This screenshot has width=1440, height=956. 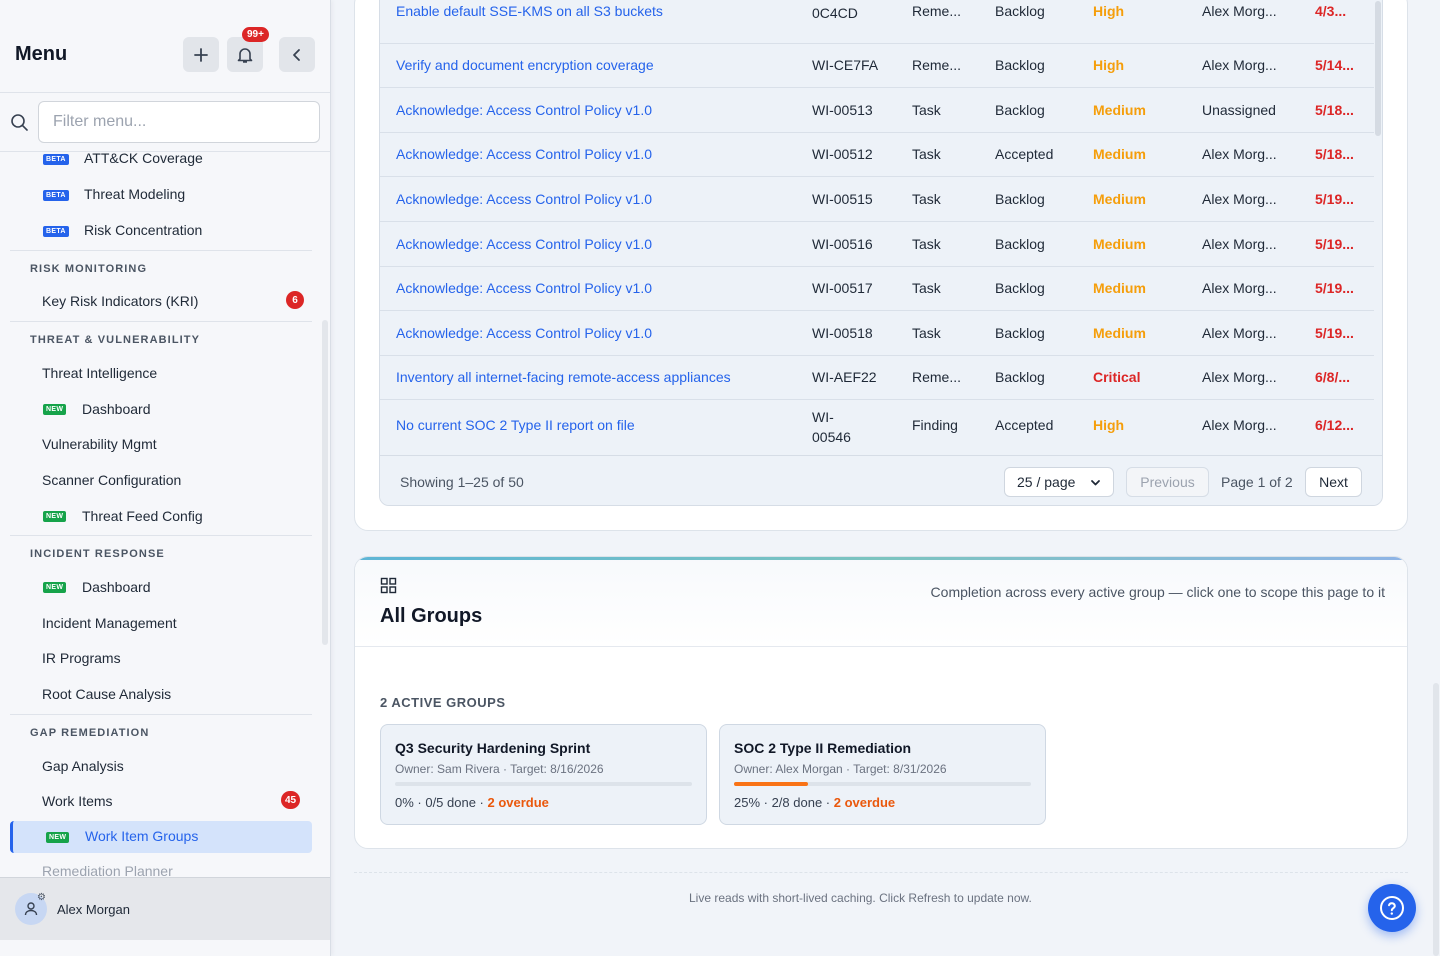 I want to click on work-item-type: Finding, so click(x=935, y=425).